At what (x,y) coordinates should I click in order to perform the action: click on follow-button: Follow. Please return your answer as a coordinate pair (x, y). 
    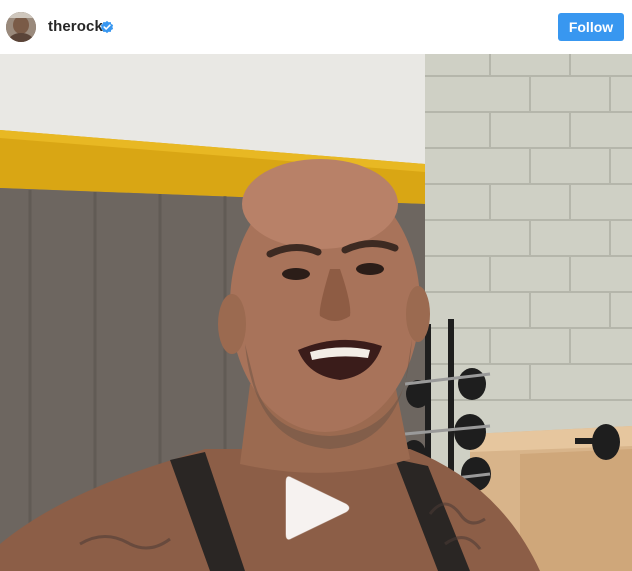
    Looking at the image, I should click on (591, 27).